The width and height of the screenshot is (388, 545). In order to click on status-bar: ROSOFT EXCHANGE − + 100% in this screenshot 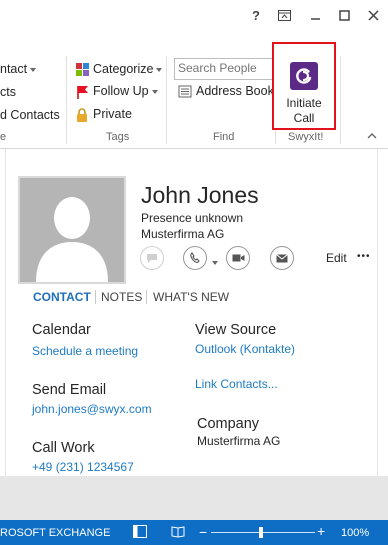, I will do `click(194, 532)`.